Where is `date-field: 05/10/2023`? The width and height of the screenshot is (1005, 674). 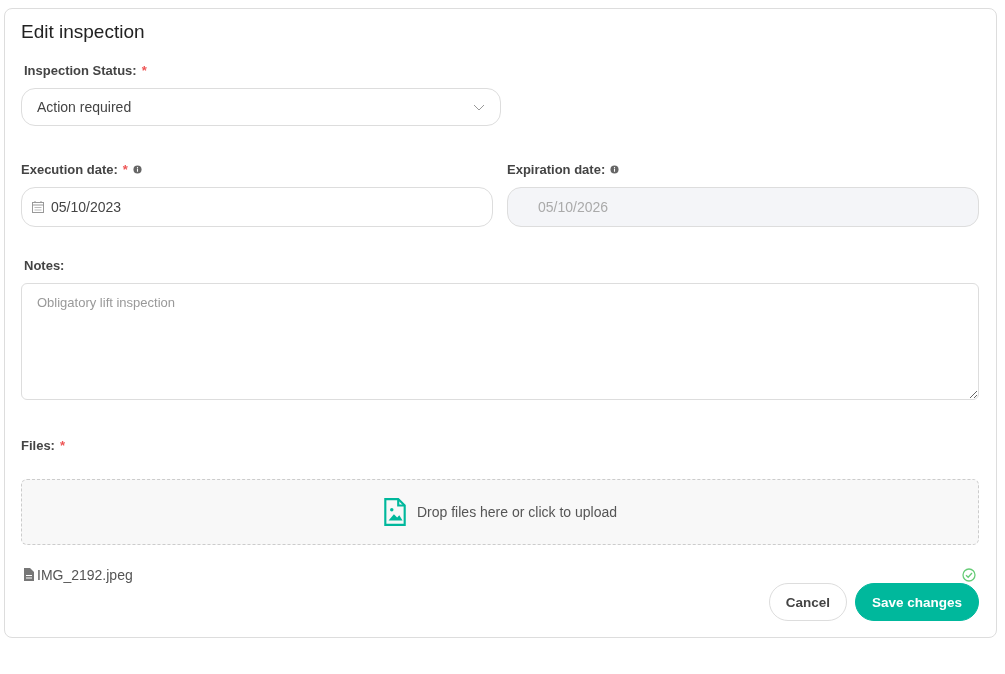 date-field: 05/10/2023 is located at coordinates (257, 207).